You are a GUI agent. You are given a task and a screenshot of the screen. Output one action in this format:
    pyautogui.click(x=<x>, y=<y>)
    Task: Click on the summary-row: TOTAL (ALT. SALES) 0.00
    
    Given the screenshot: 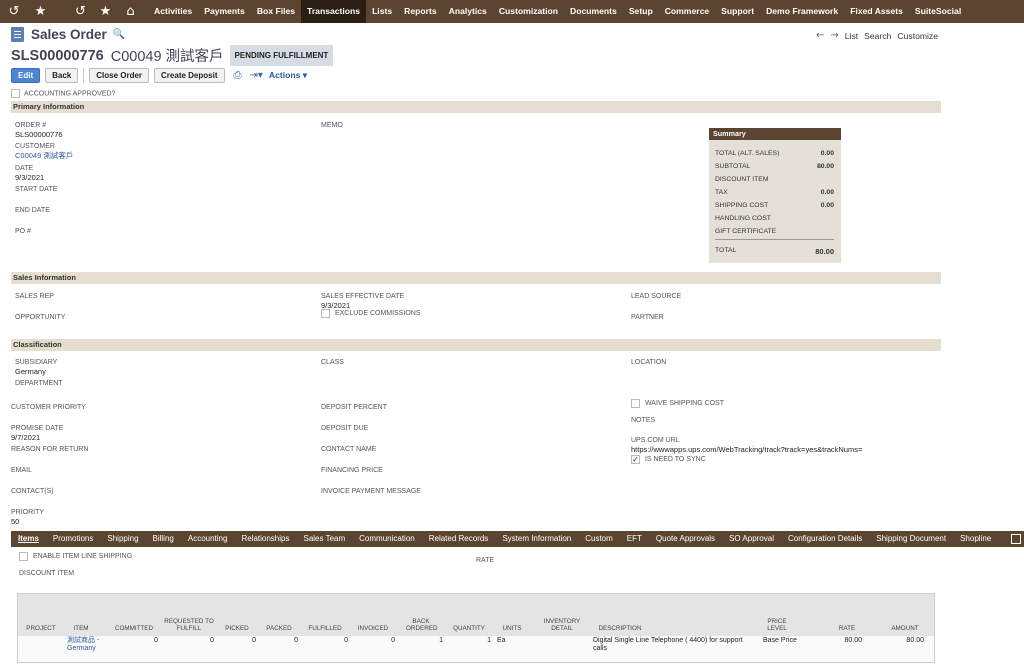 What is the action you would take?
    pyautogui.click(x=774, y=153)
    